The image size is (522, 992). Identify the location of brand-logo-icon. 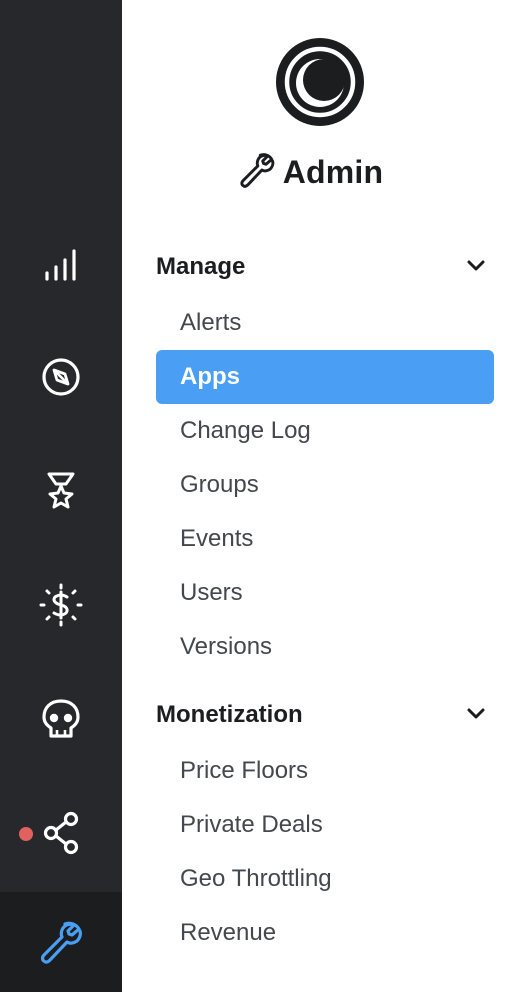
(320, 82).